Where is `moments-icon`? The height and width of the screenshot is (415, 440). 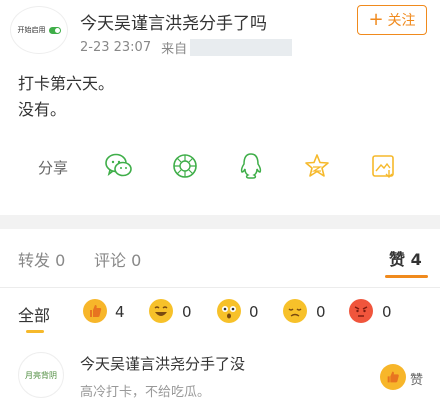 moments-icon is located at coordinates (185, 166).